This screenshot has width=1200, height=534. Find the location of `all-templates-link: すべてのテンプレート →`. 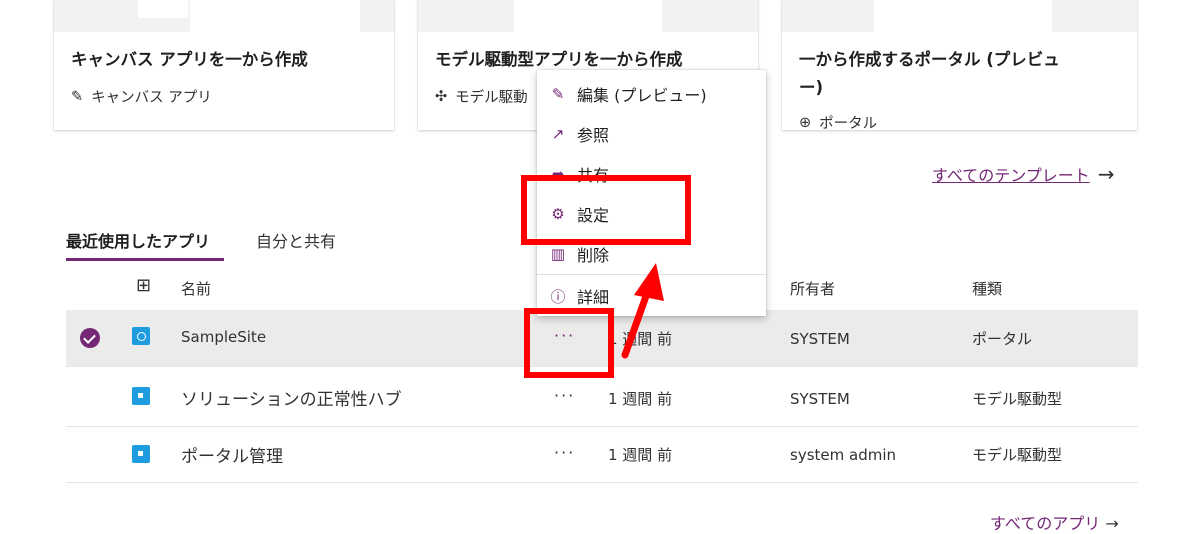

all-templates-link: すべてのテンプレート → is located at coordinates (1023, 174).